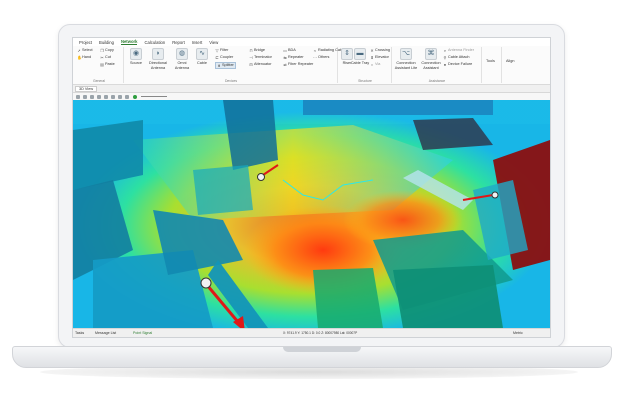 Image resolution: width=618 pixels, height=400 pixels. Describe the element at coordinates (182, 65) in the screenshot. I see `omni-antenna-label: Omni Antenna` at that location.